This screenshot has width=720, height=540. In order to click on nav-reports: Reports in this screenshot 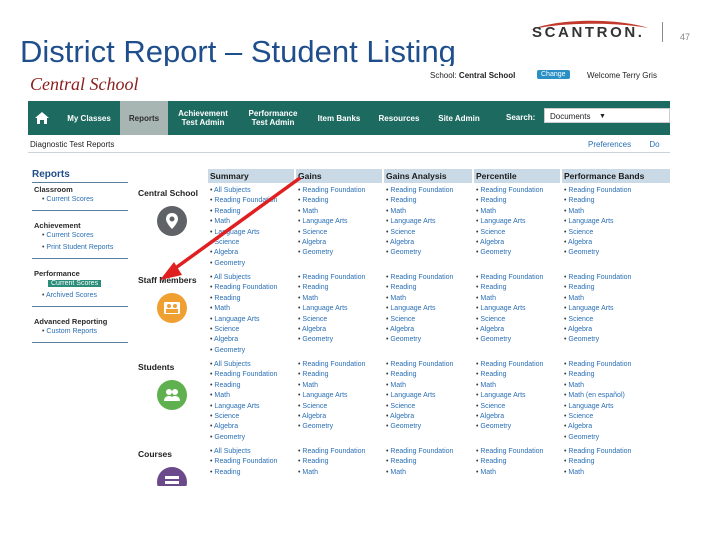, I will do `click(144, 118)`.